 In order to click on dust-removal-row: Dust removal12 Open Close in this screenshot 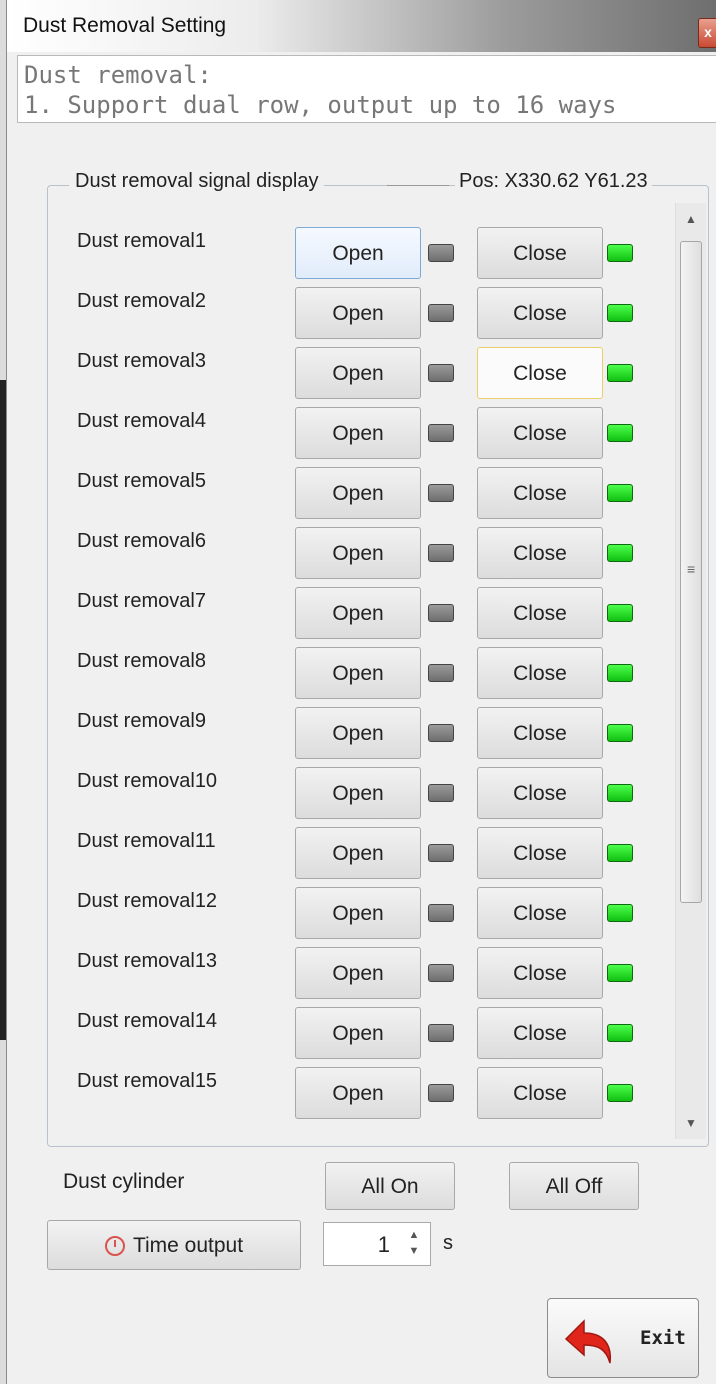, I will do `click(362, 904)`.